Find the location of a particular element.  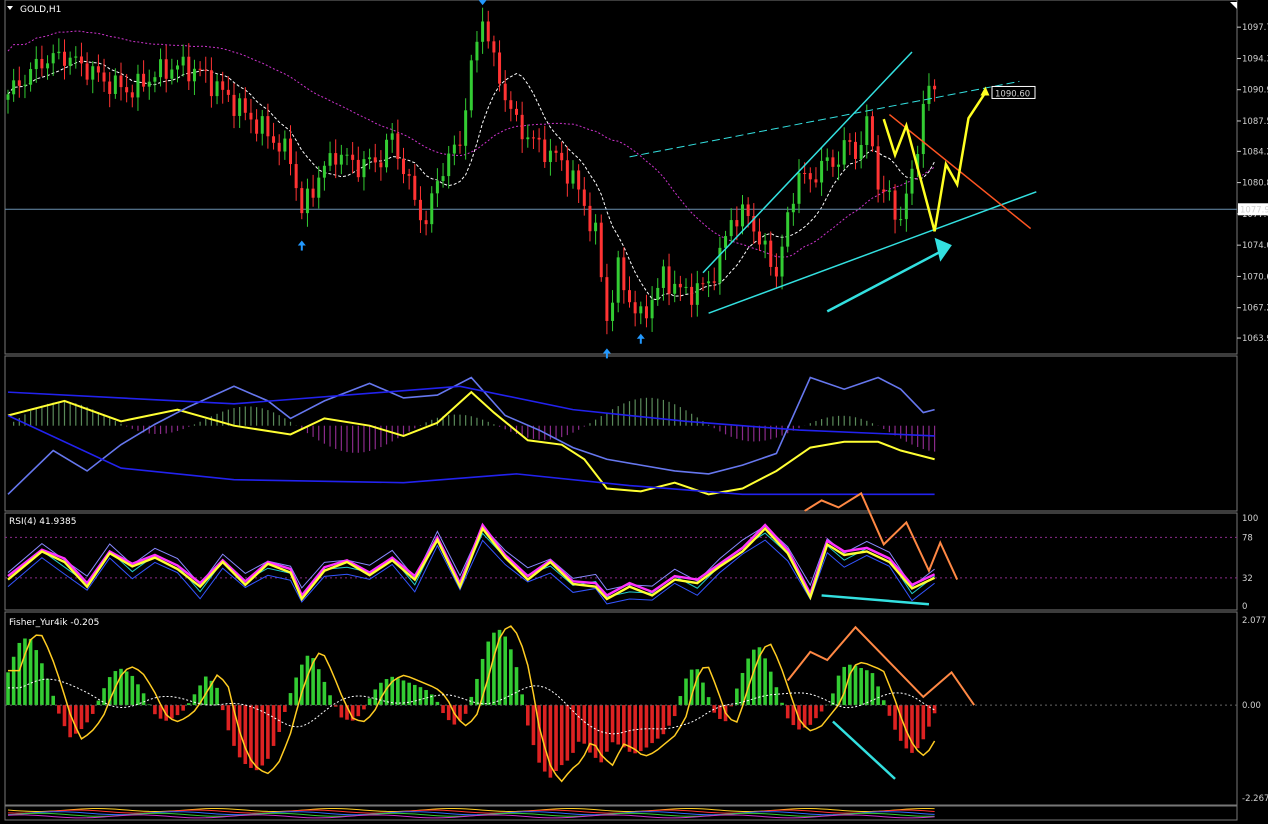

y-tick-label: 1094.3 is located at coordinates (1255, 59).